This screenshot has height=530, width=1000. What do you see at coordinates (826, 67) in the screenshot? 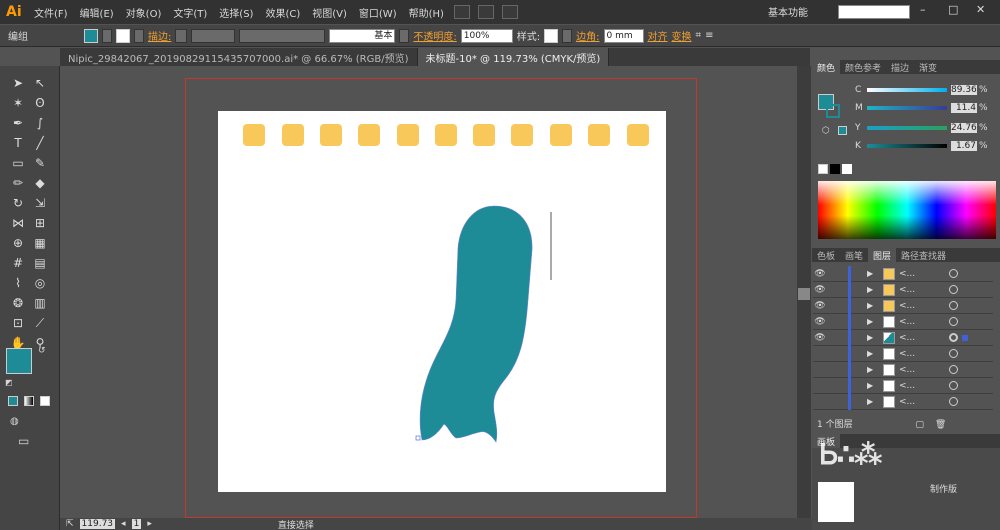
I see `tab-color: 颜色` at bounding box center [826, 67].